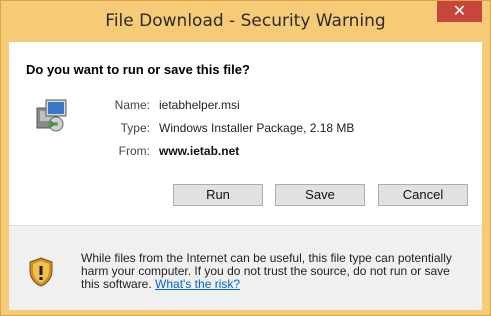 The height and width of the screenshot is (316, 491). I want to click on file-name: ietabhelper.msi, so click(199, 105).